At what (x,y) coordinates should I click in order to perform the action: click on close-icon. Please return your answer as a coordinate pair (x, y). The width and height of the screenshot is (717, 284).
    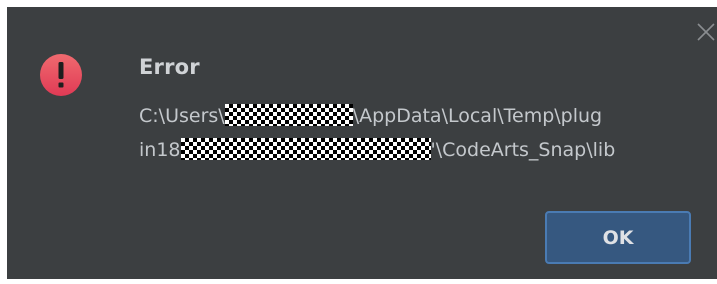
    Looking at the image, I should click on (706, 32).